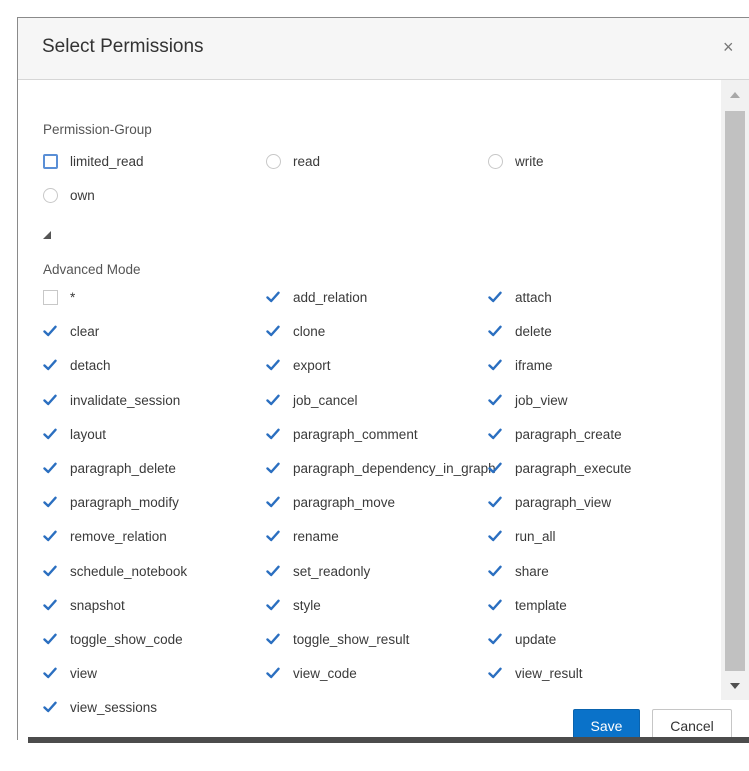 Image resolution: width=749 pixels, height=771 pixels. What do you see at coordinates (383, 49) in the screenshot?
I see `dialog-header: Select Permissions ×` at bounding box center [383, 49].